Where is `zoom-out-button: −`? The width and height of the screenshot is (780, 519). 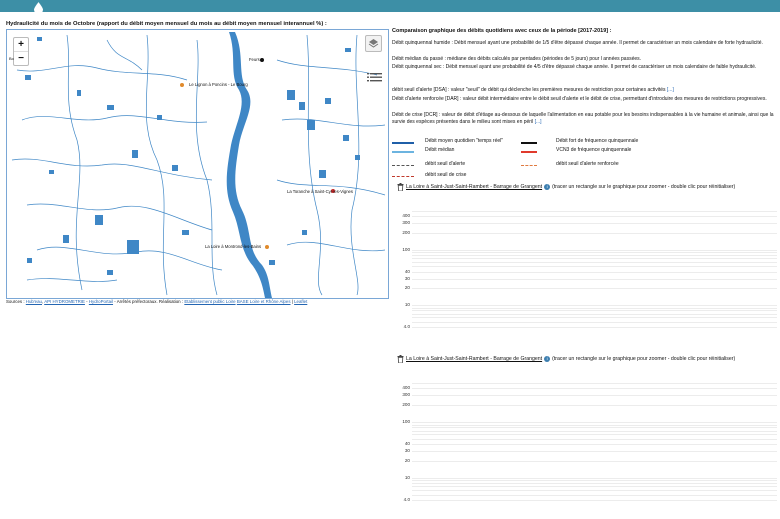 zoom-out-button: − is located at coordinates (21, 58).